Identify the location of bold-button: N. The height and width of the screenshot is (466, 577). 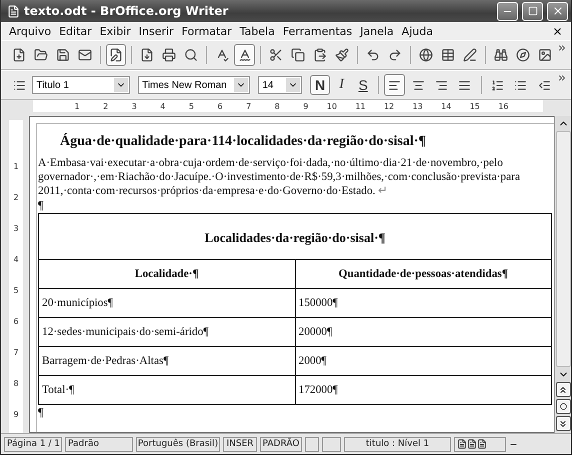
(320, 85).